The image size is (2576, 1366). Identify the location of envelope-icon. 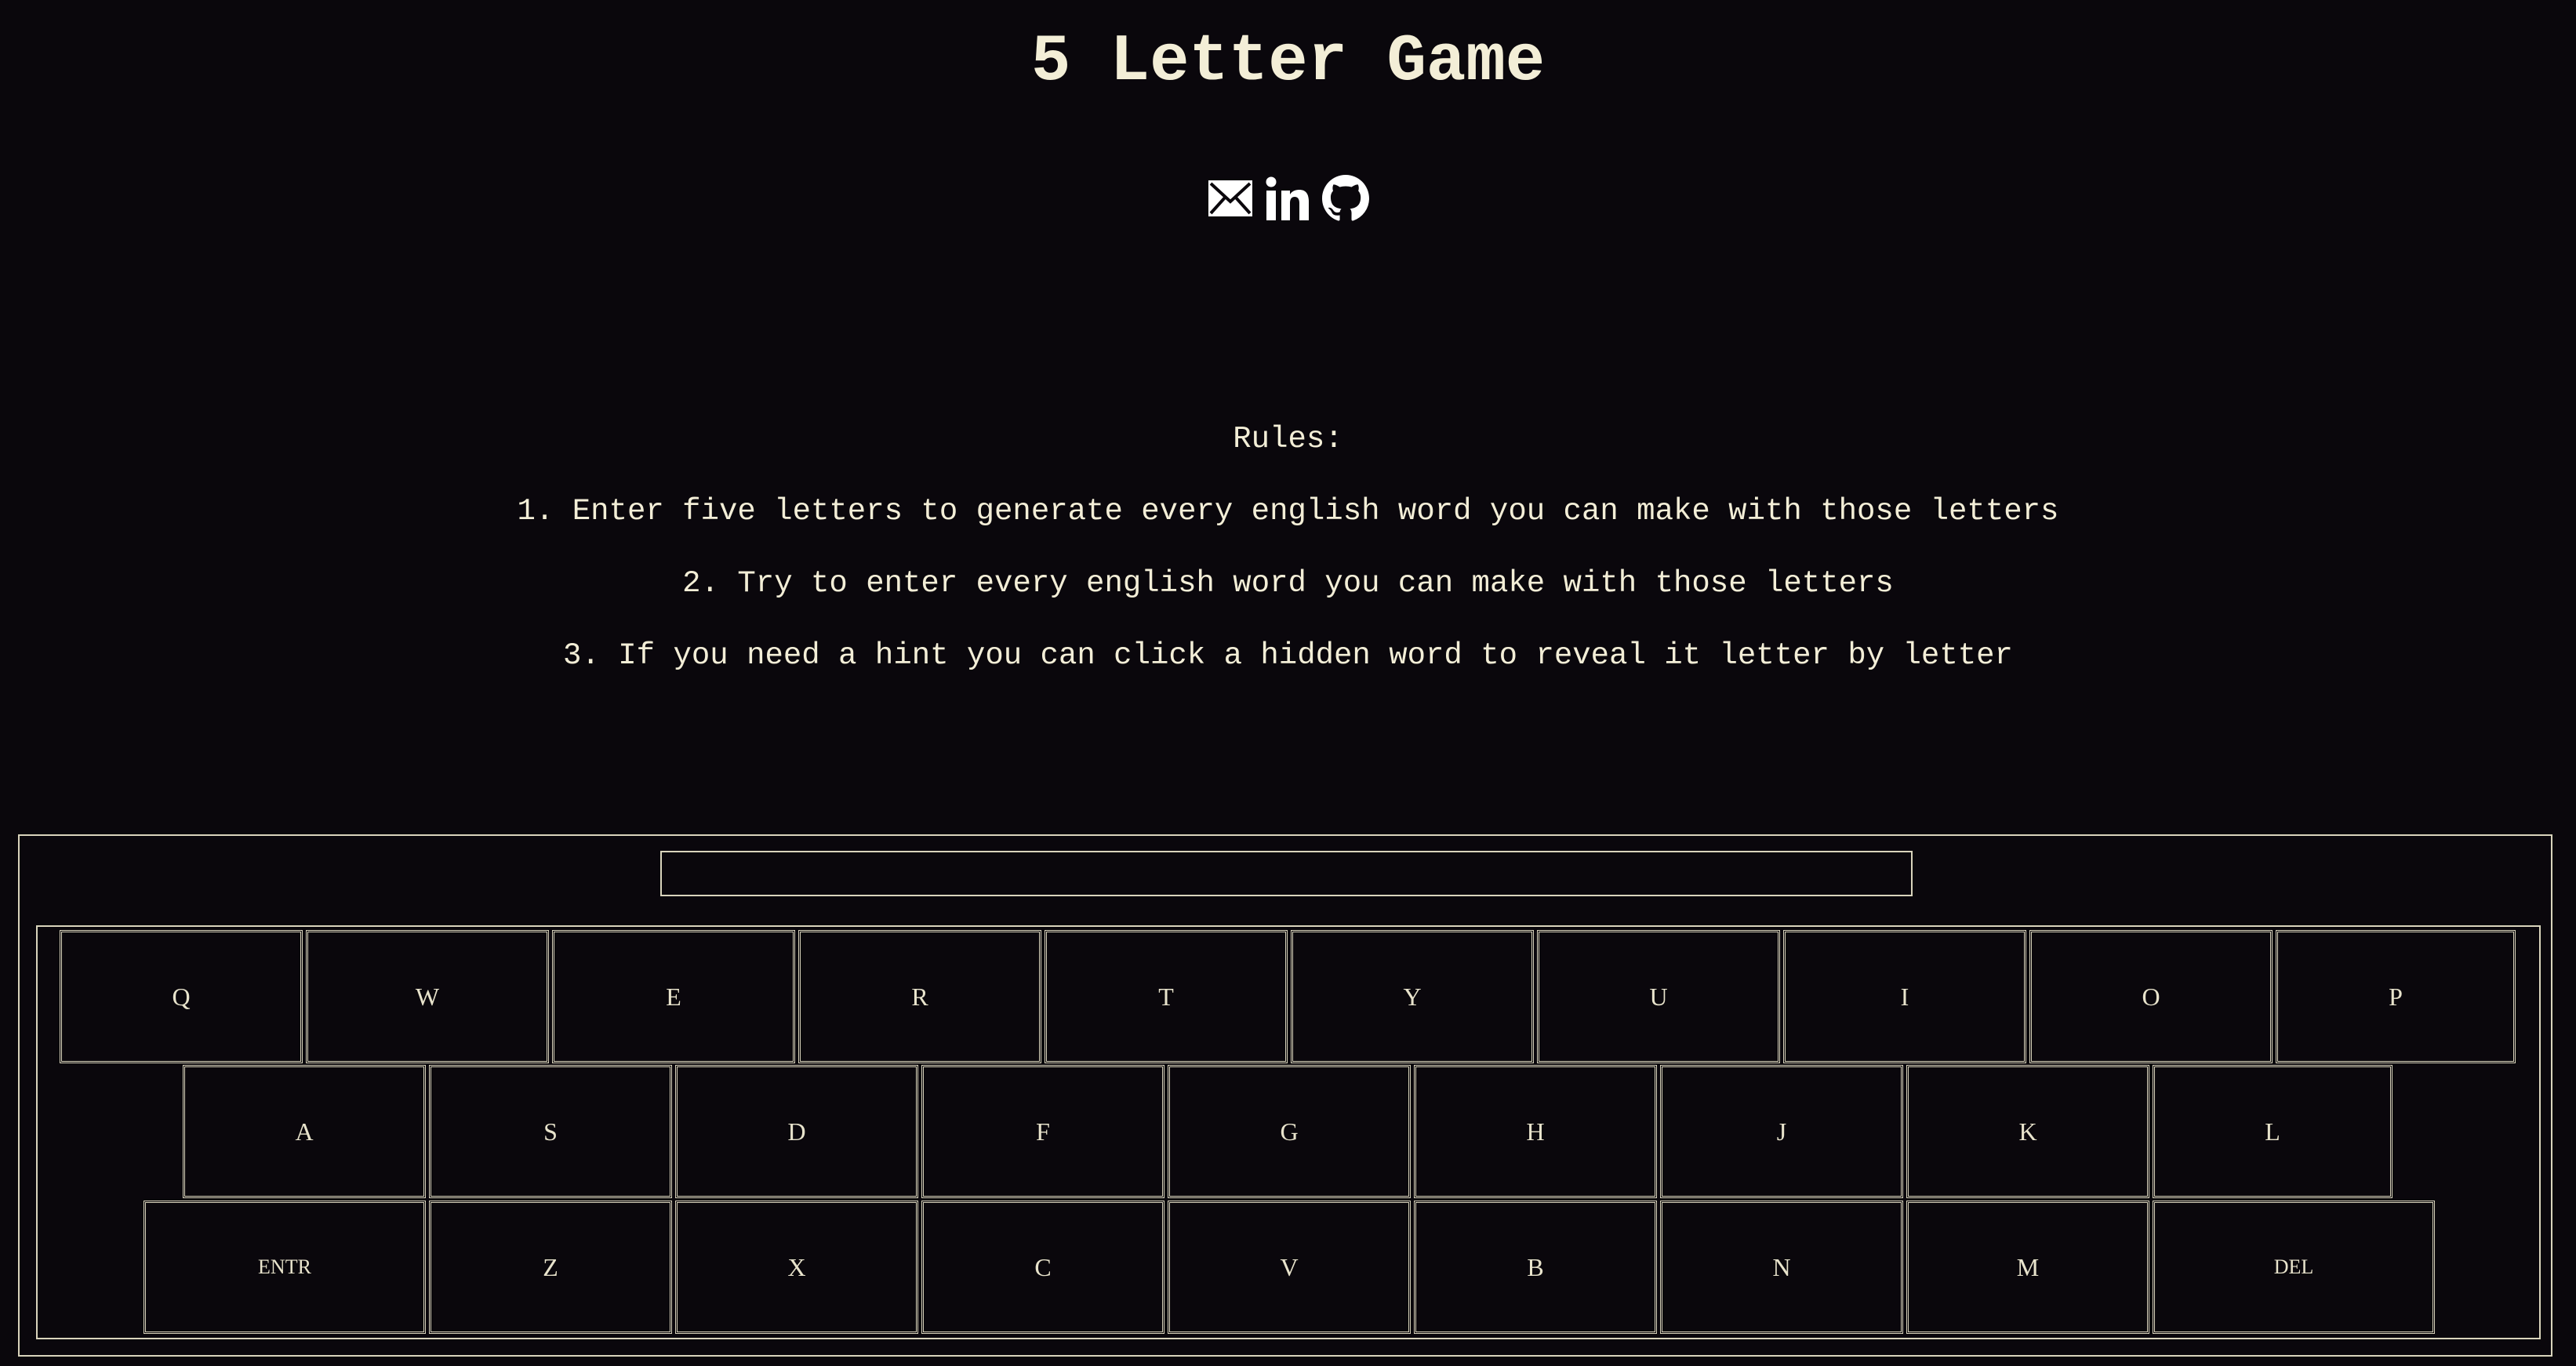
(1230, 198).